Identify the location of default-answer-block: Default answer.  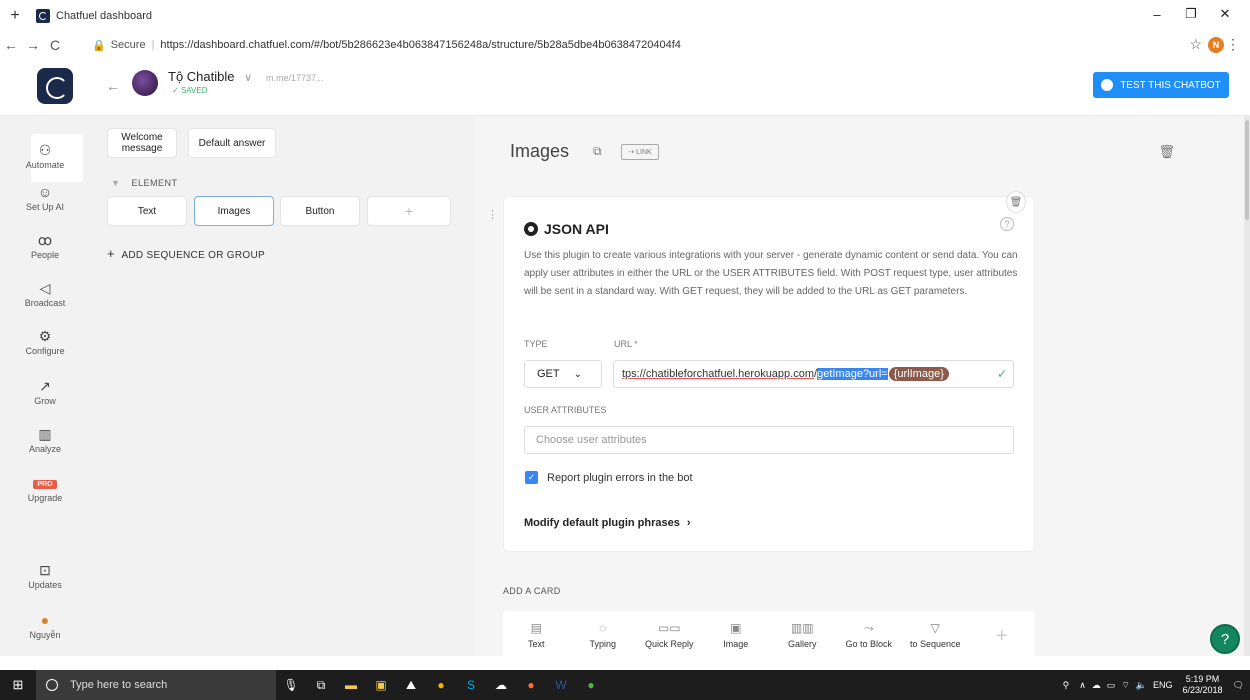
(232, 143).